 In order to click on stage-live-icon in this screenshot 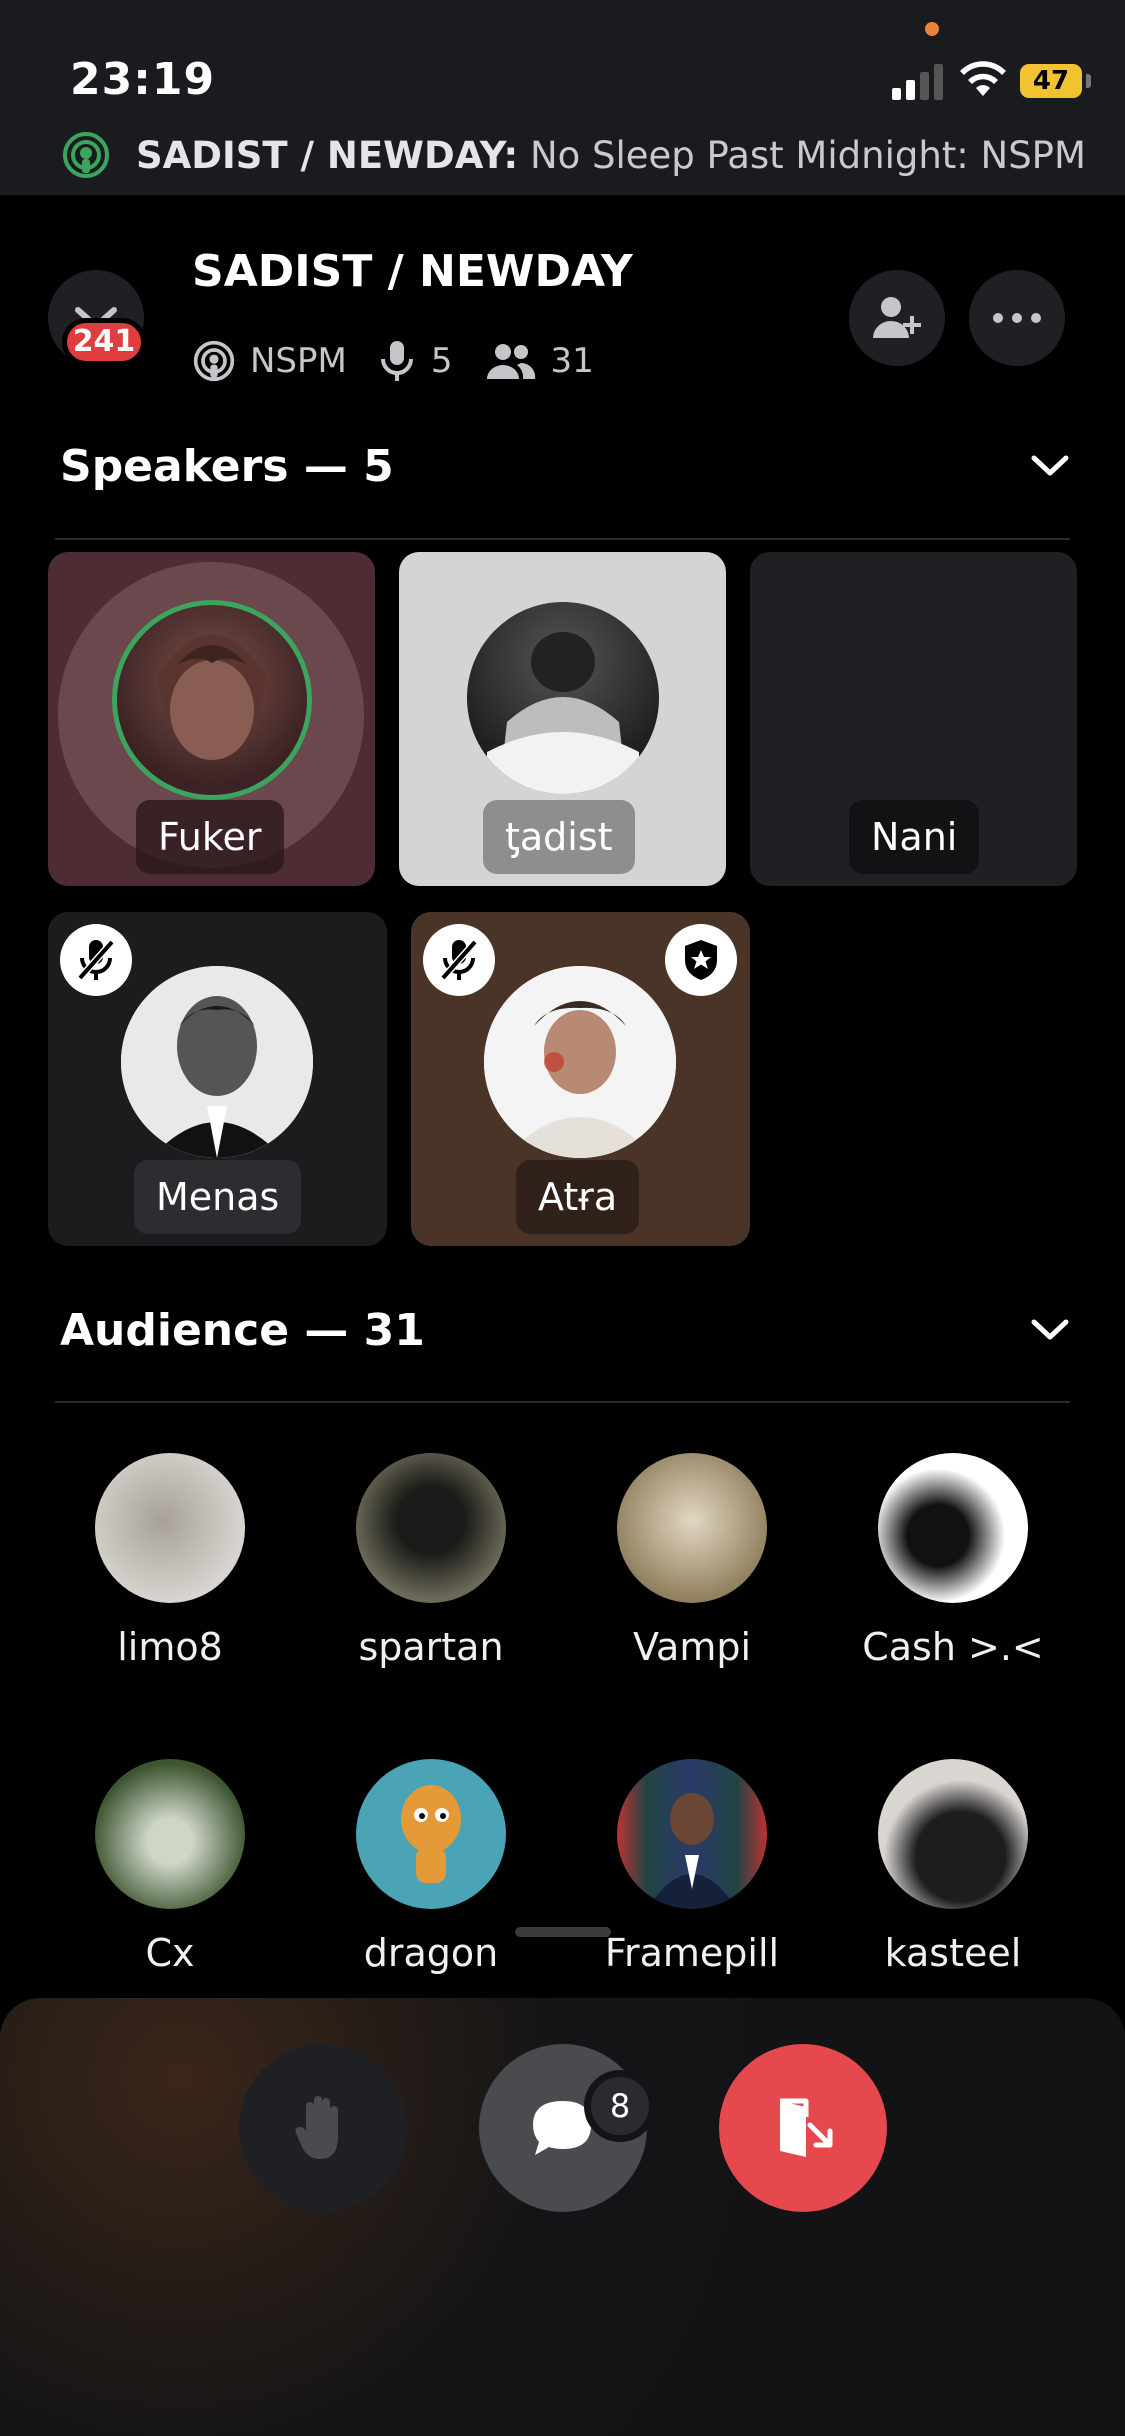, I will do `click(86, 155)`.